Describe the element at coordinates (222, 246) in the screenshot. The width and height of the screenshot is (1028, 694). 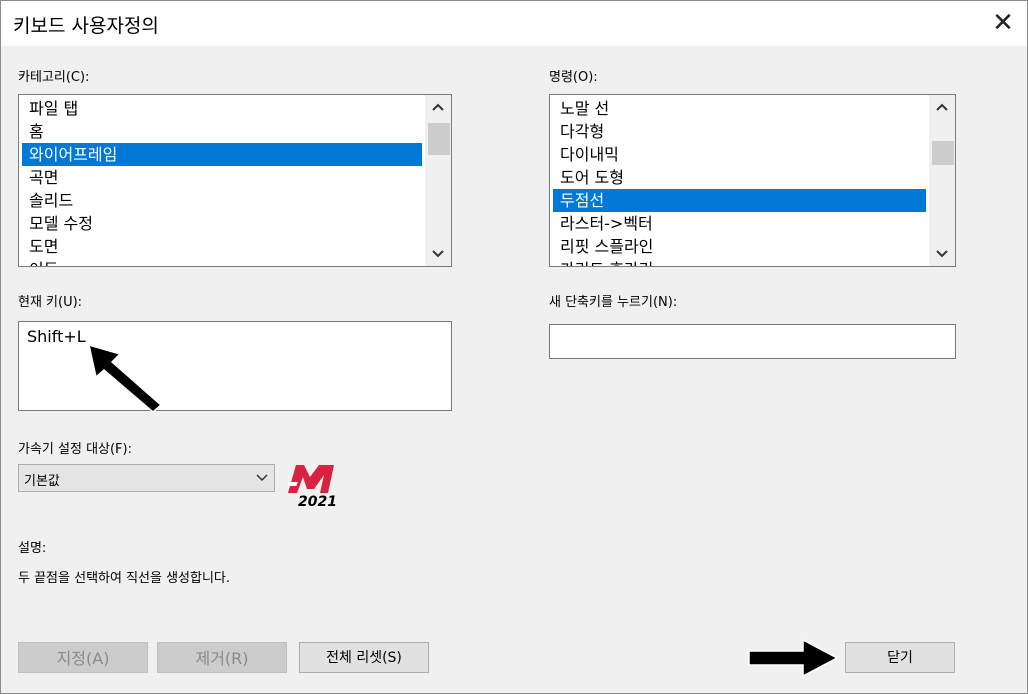
I see `category-item: 도면` at that location.